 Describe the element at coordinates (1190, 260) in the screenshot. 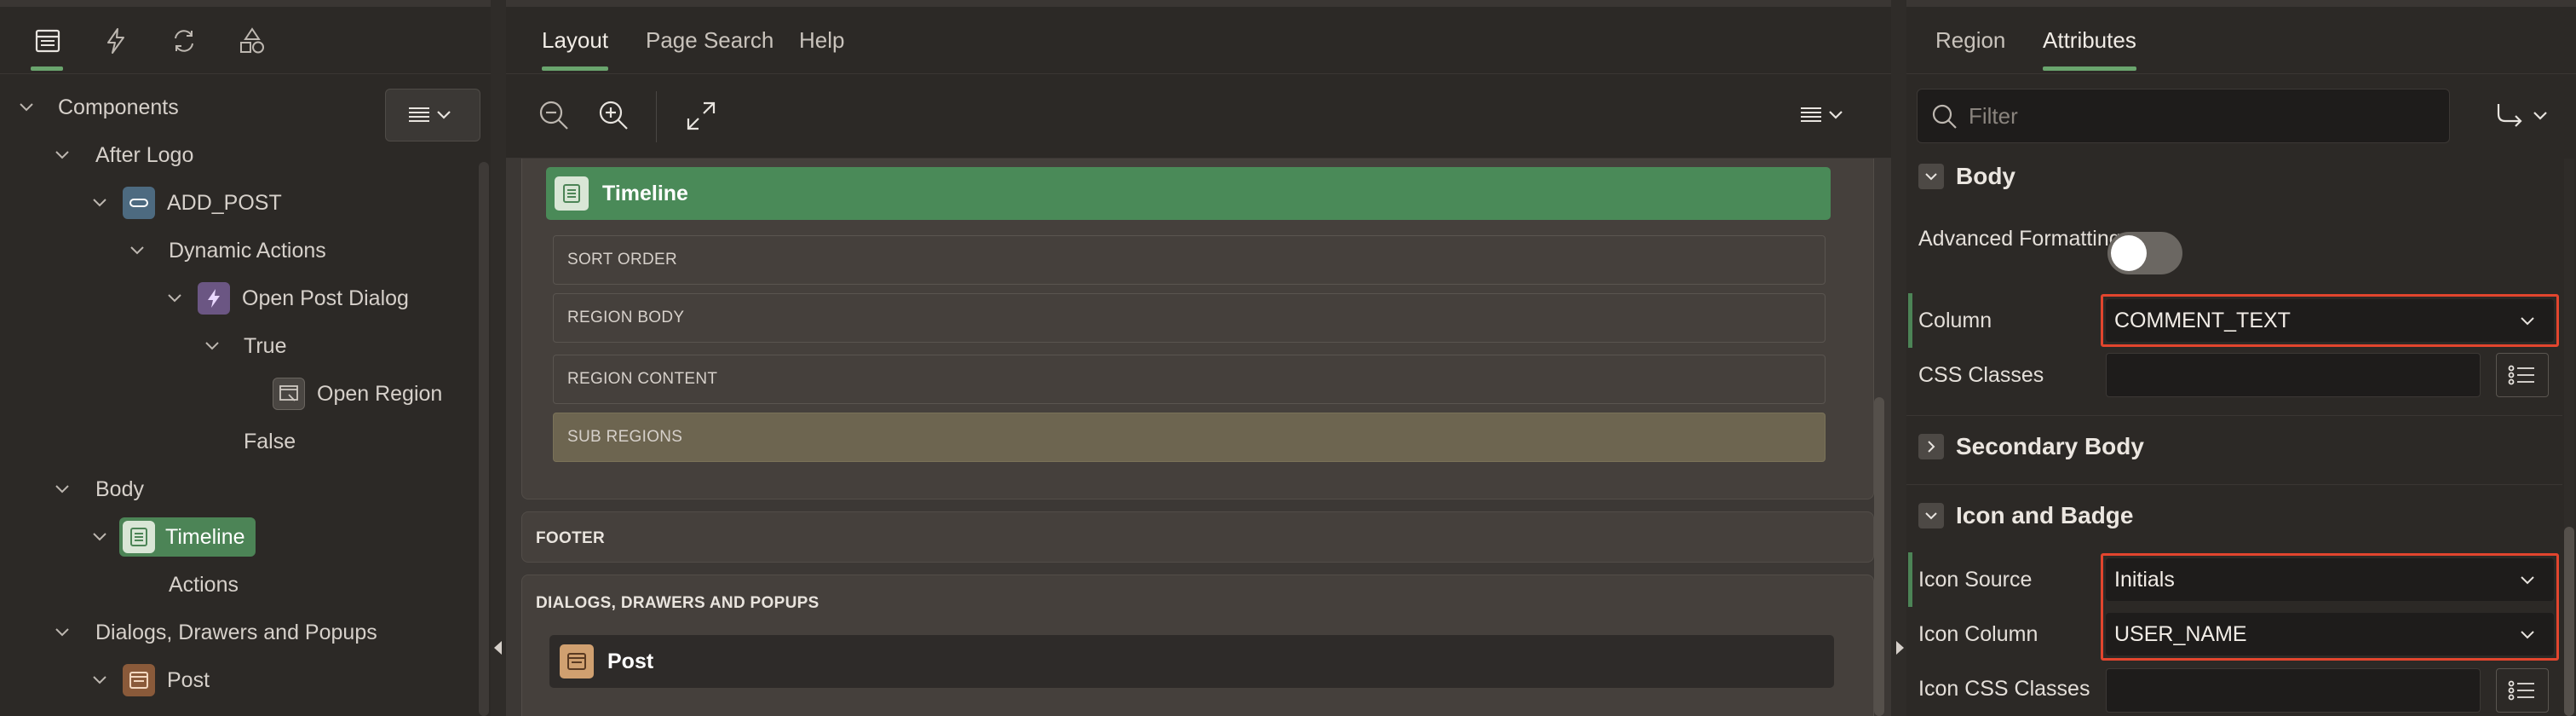

I see `slot-sort-order: SORT ORDER` at that location.